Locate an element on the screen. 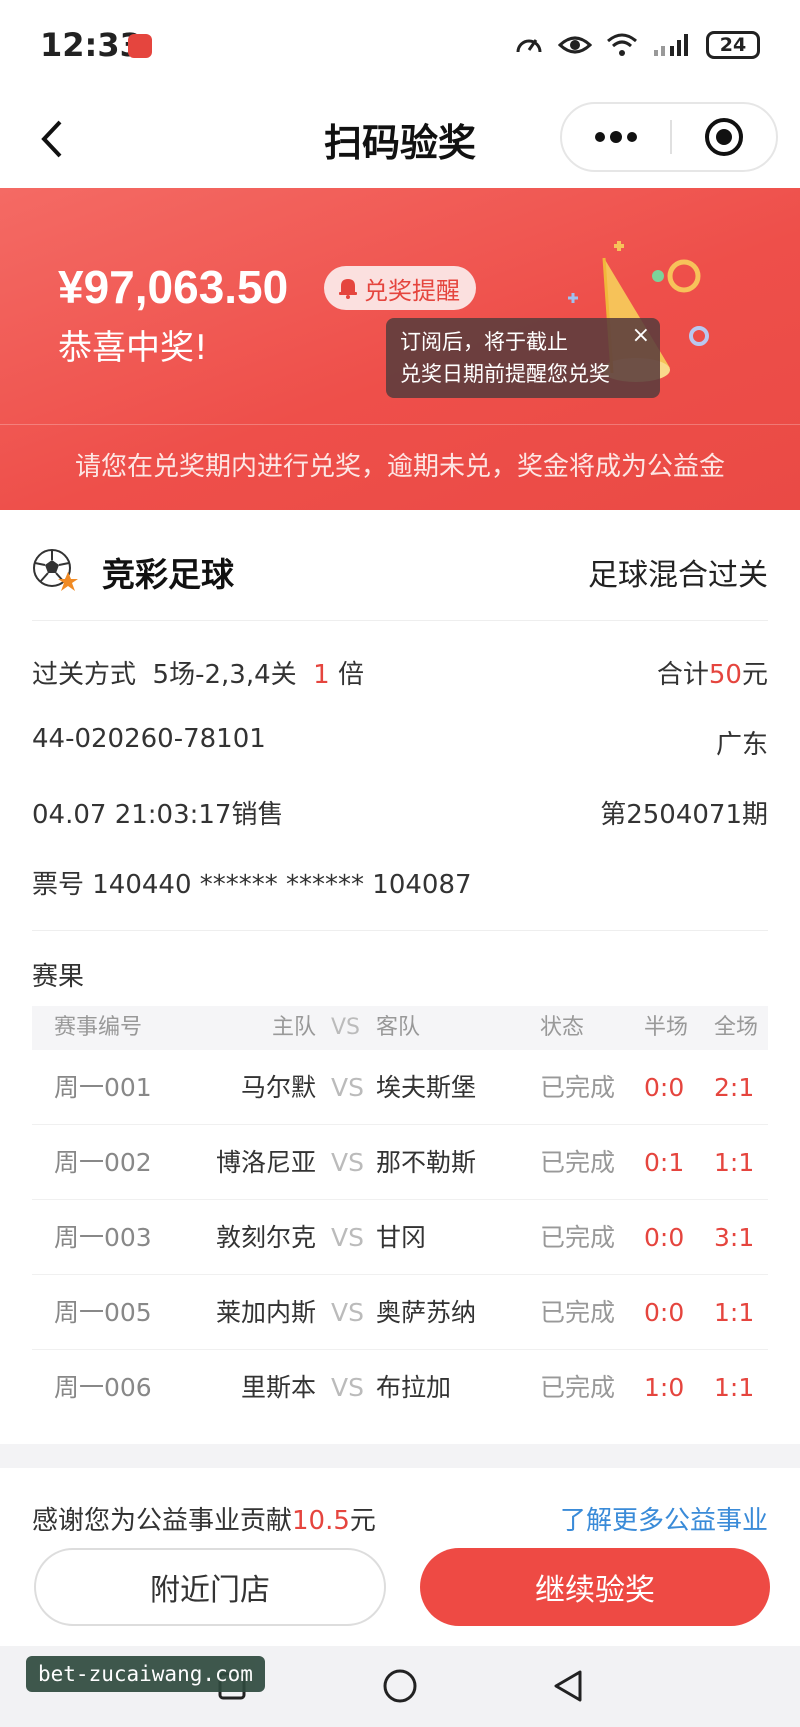 The height and width of the screenshot is (1727, 800). sale-time: 04.07 21:03:17销售 is located at coordinates (158, 815).